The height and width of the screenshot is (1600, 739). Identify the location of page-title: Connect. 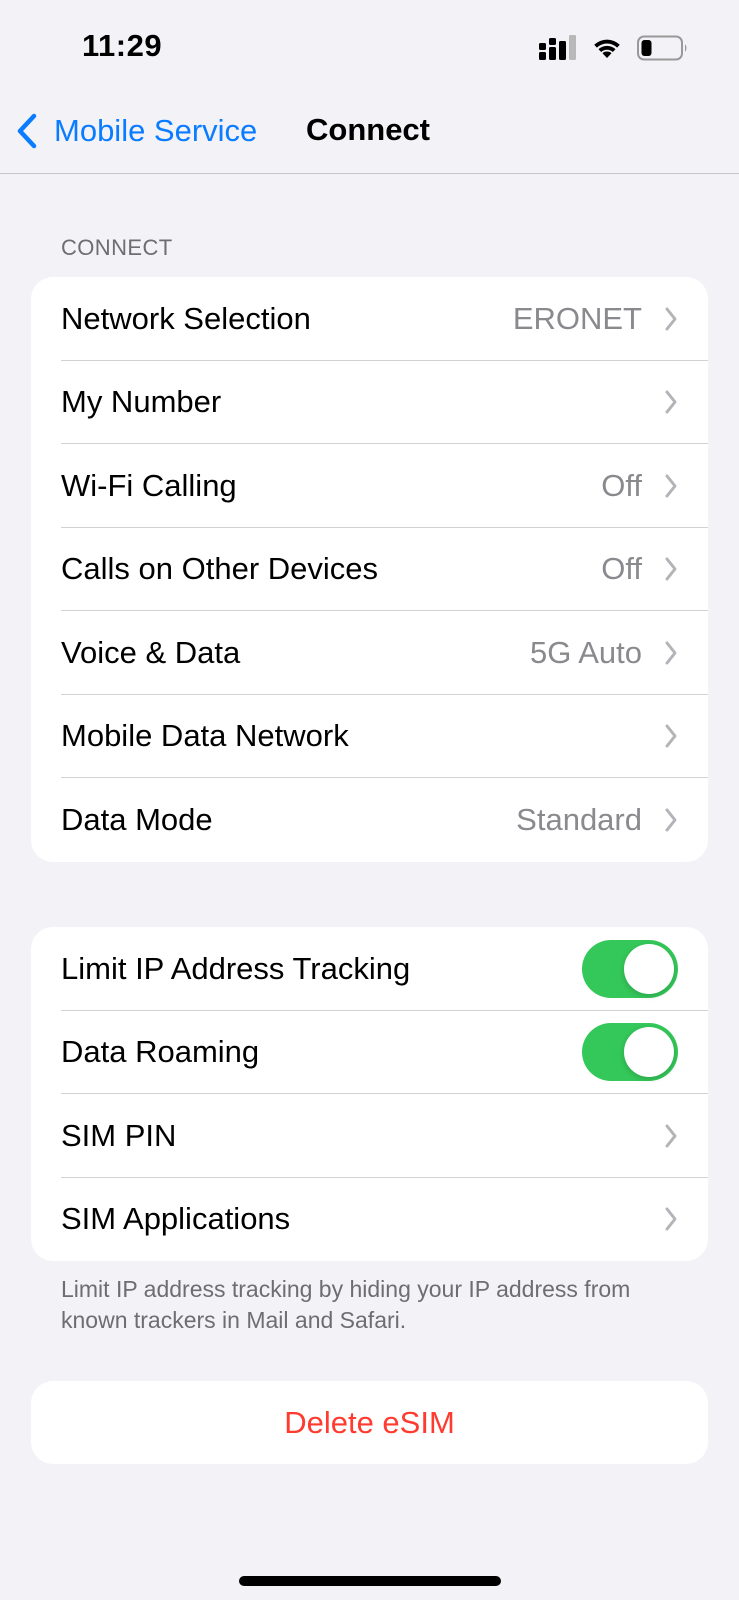
(368, 129).